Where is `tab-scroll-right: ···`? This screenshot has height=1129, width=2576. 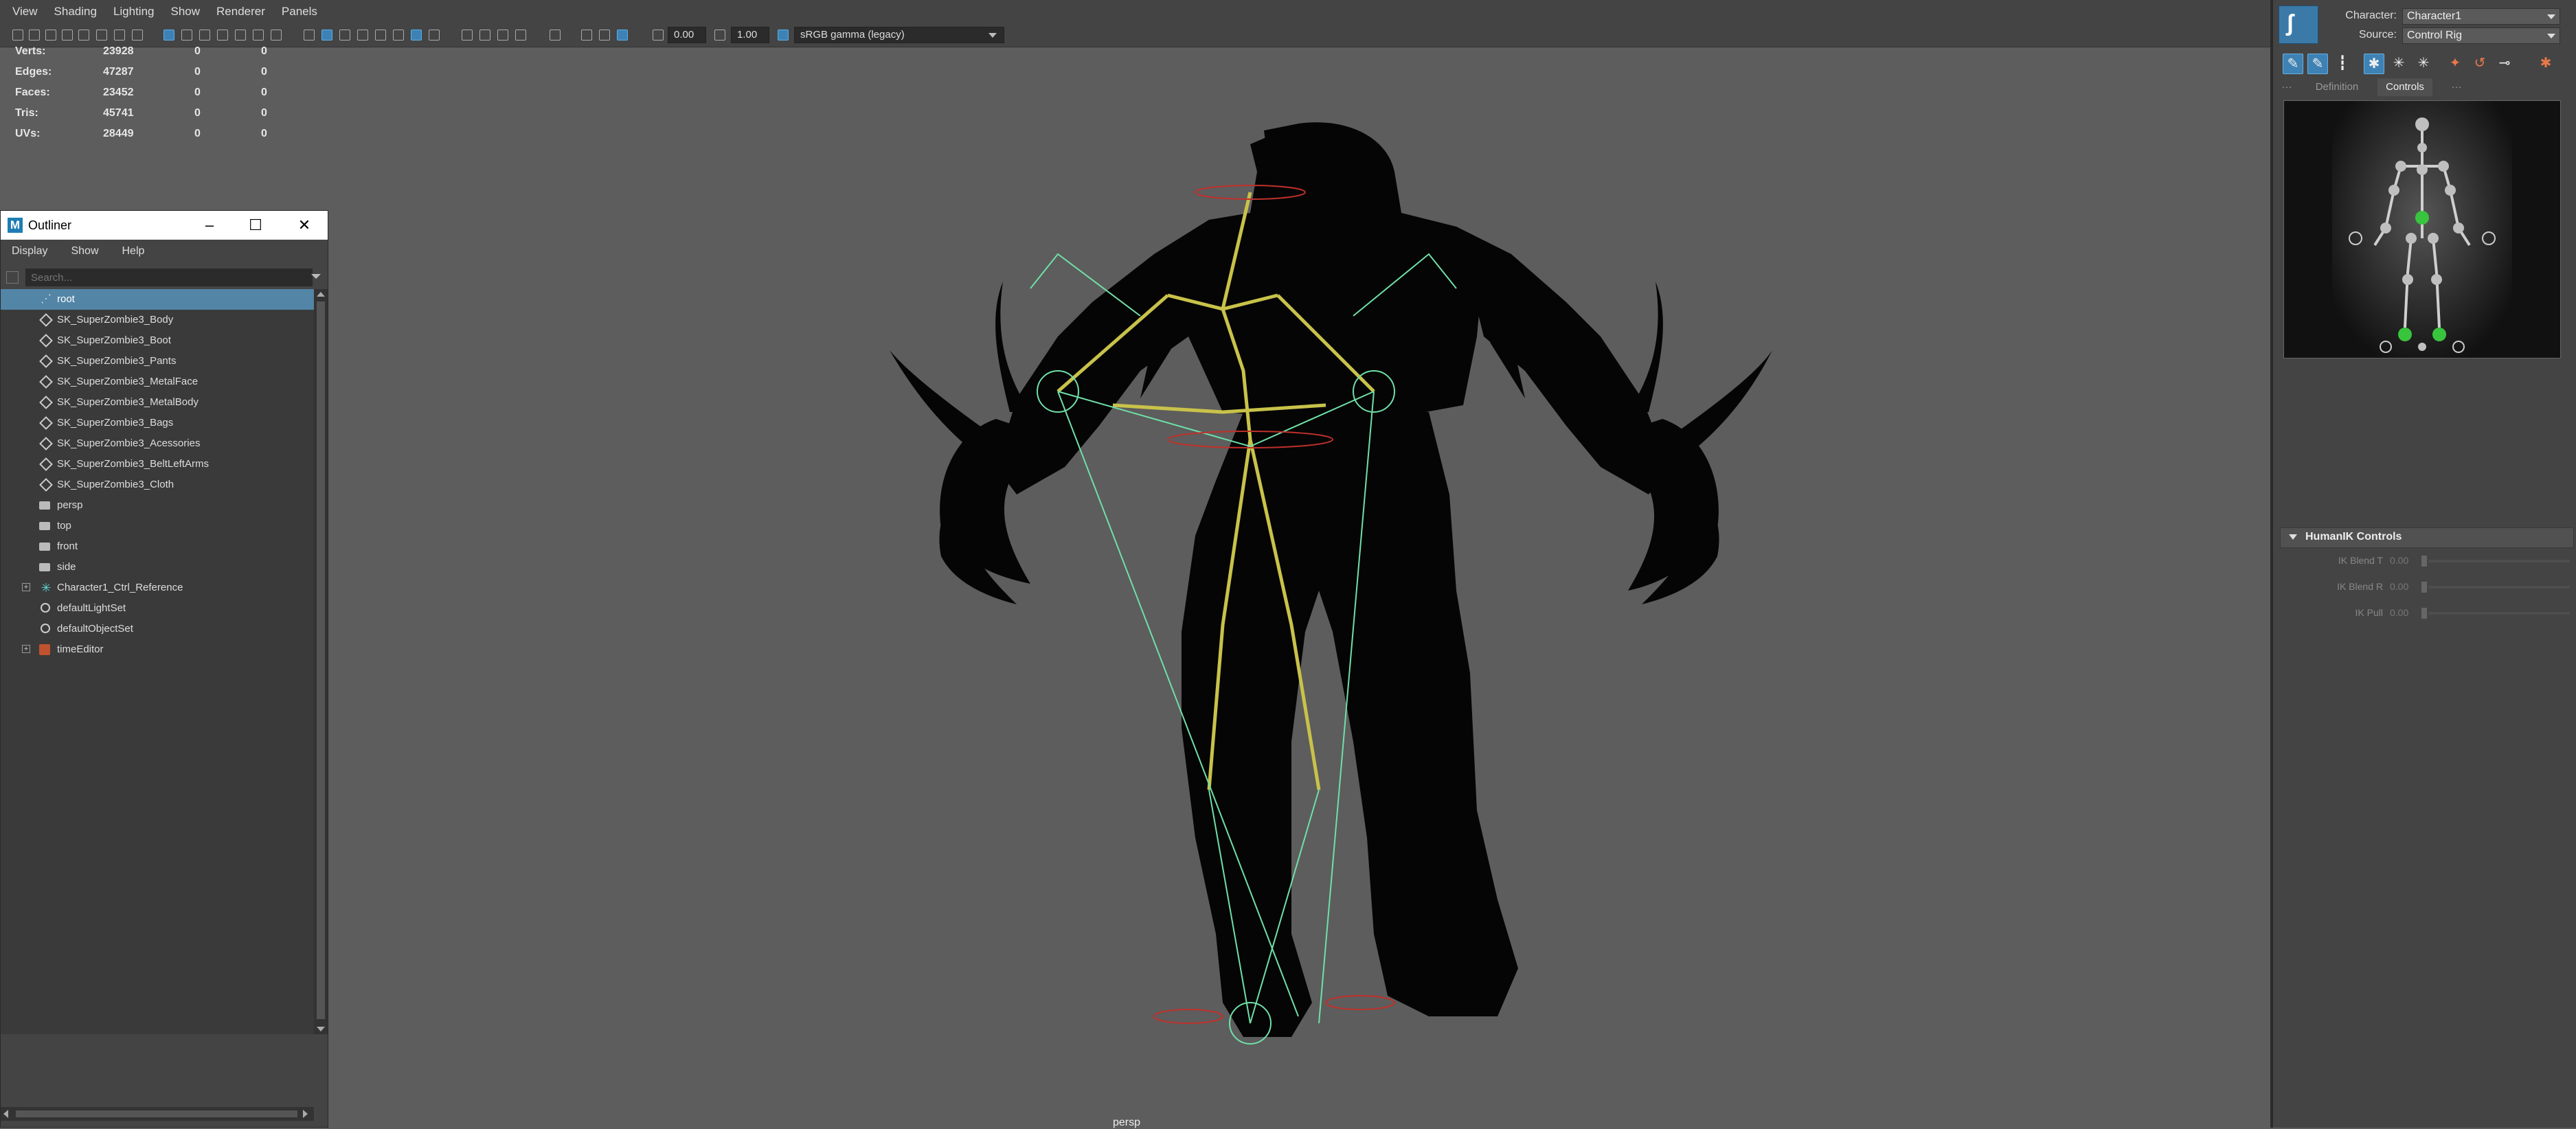 tab-scroll-right: ··· is located at coordinates (2456, 87).